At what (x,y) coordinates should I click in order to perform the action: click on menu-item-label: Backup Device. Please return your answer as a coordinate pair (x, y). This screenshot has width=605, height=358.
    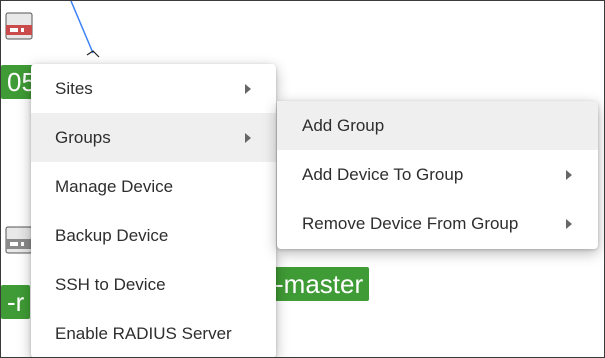
    Looking at the image, I should click on (112, 235).